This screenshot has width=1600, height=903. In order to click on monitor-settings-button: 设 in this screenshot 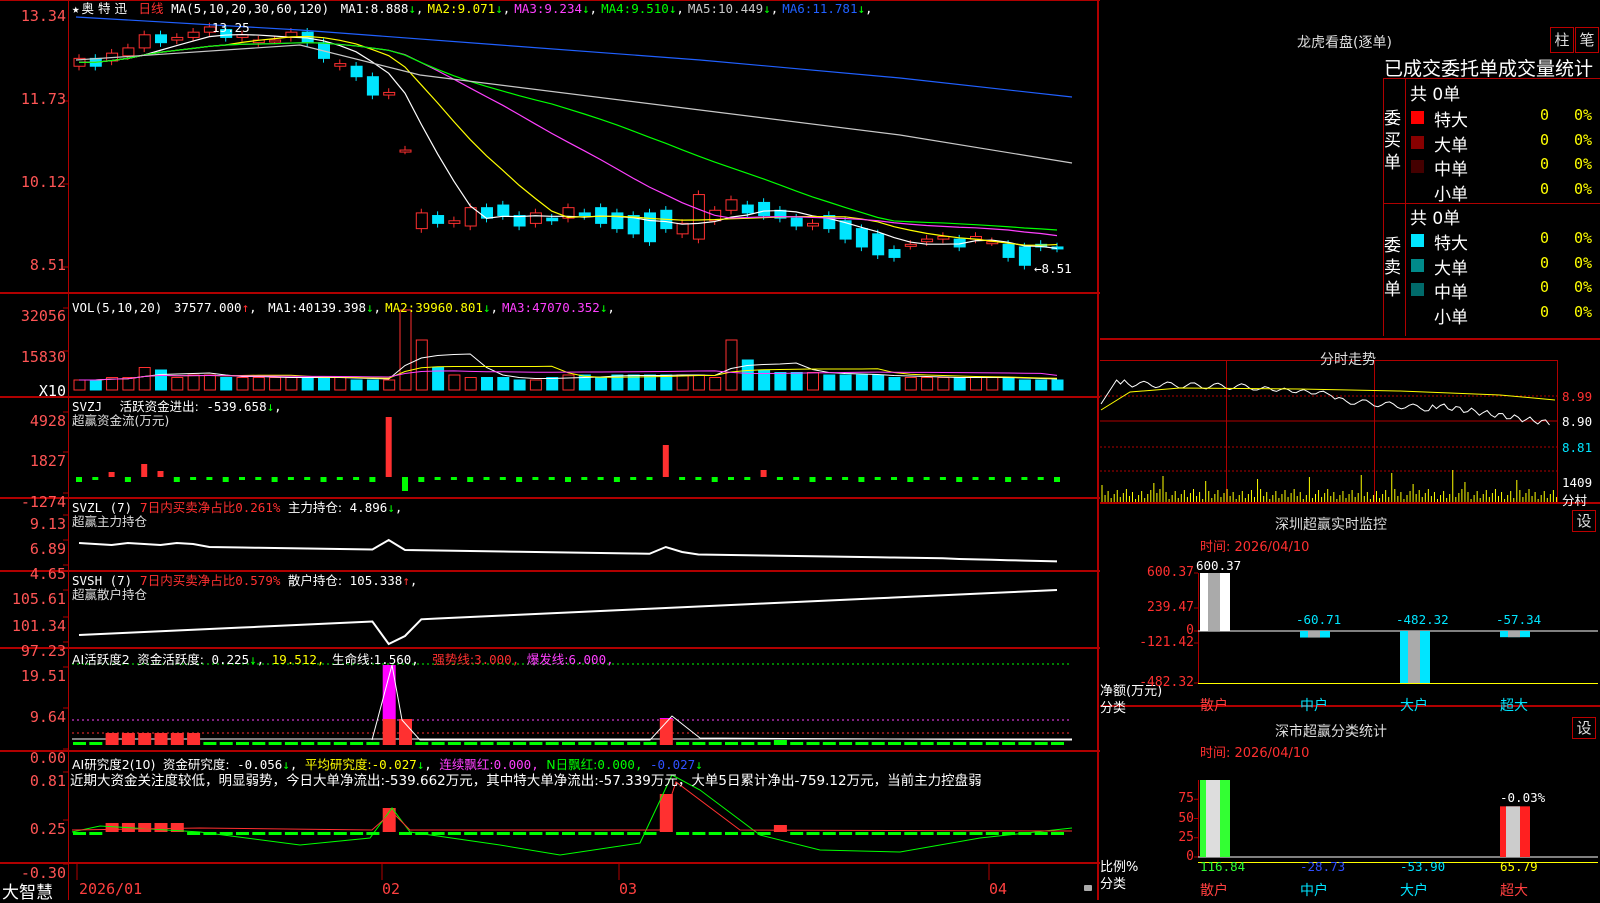, I will do `click(1584, 521)`.